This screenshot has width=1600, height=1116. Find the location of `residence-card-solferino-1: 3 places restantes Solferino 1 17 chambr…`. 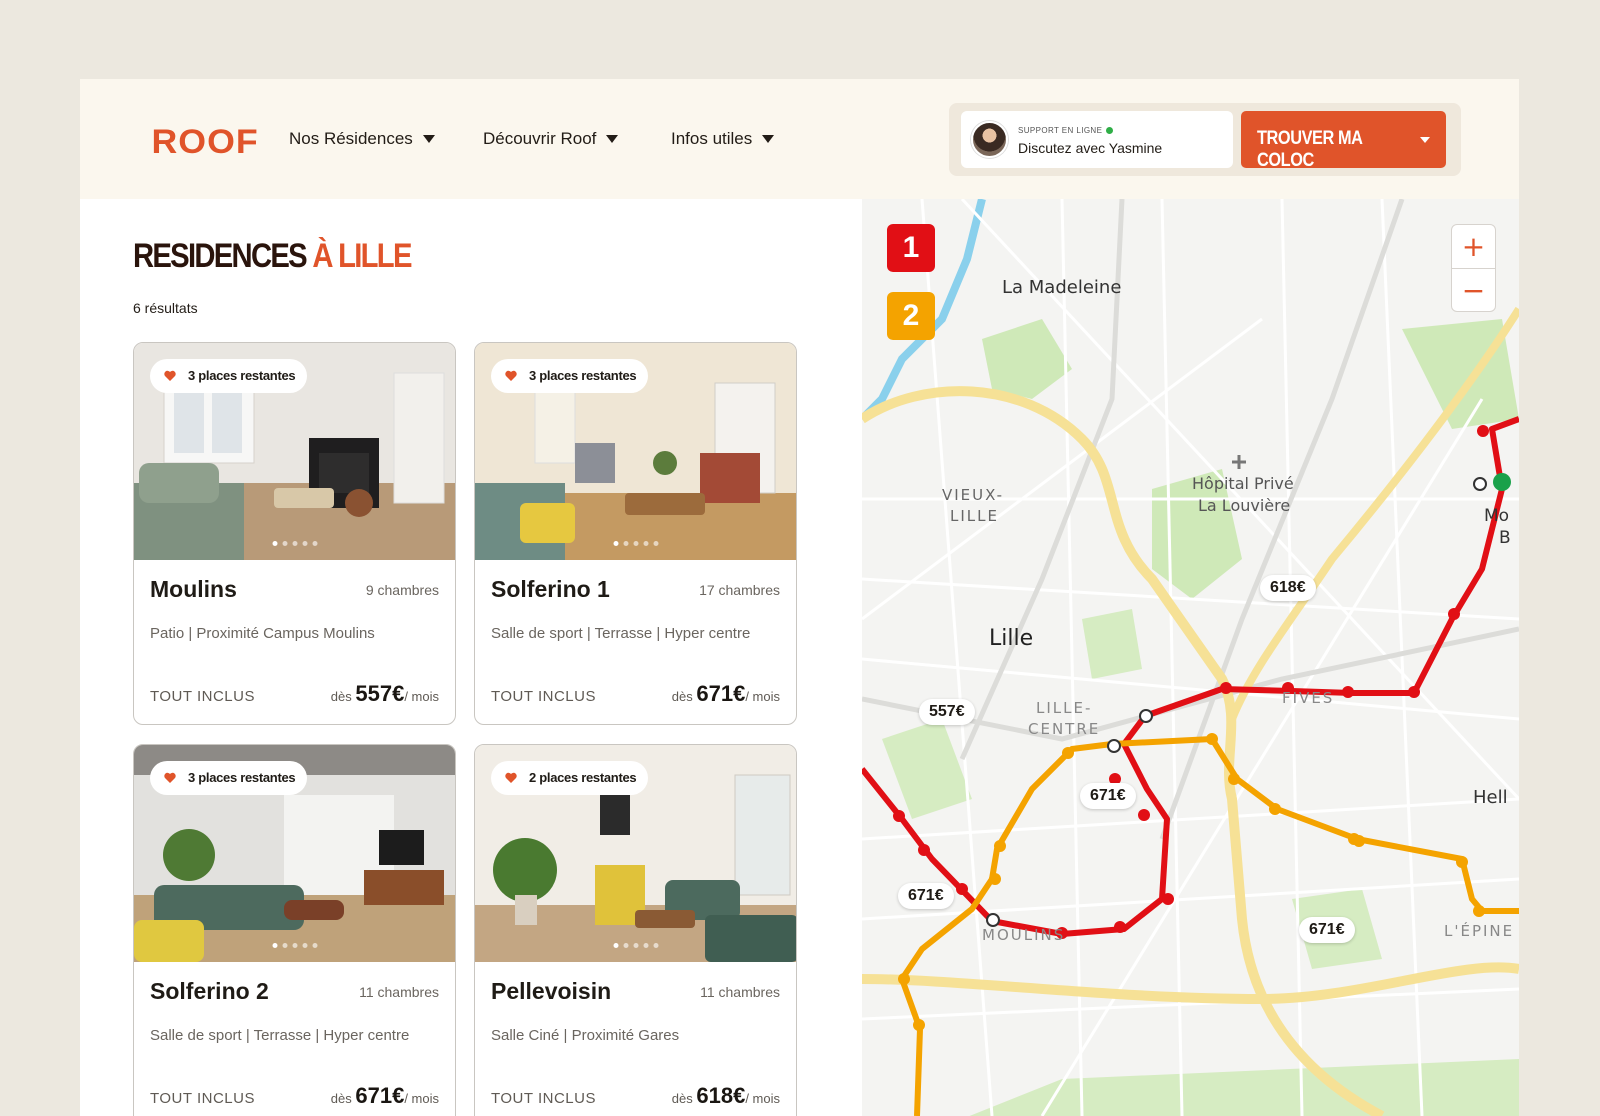

residence-card-solferino-1: 3 places restantes Solferino 1 17 chambr… is located at coordinates (635, 533).